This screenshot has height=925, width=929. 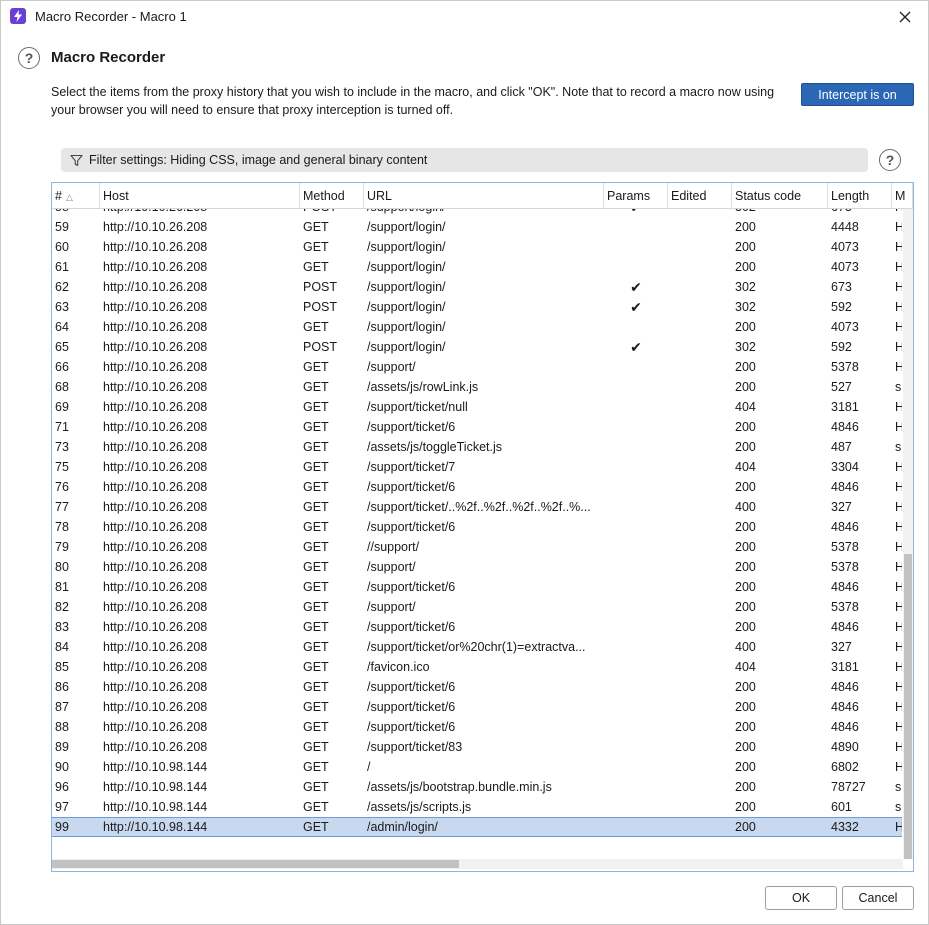 I want to click on cell-number: 78, so click(x=62, y=527).